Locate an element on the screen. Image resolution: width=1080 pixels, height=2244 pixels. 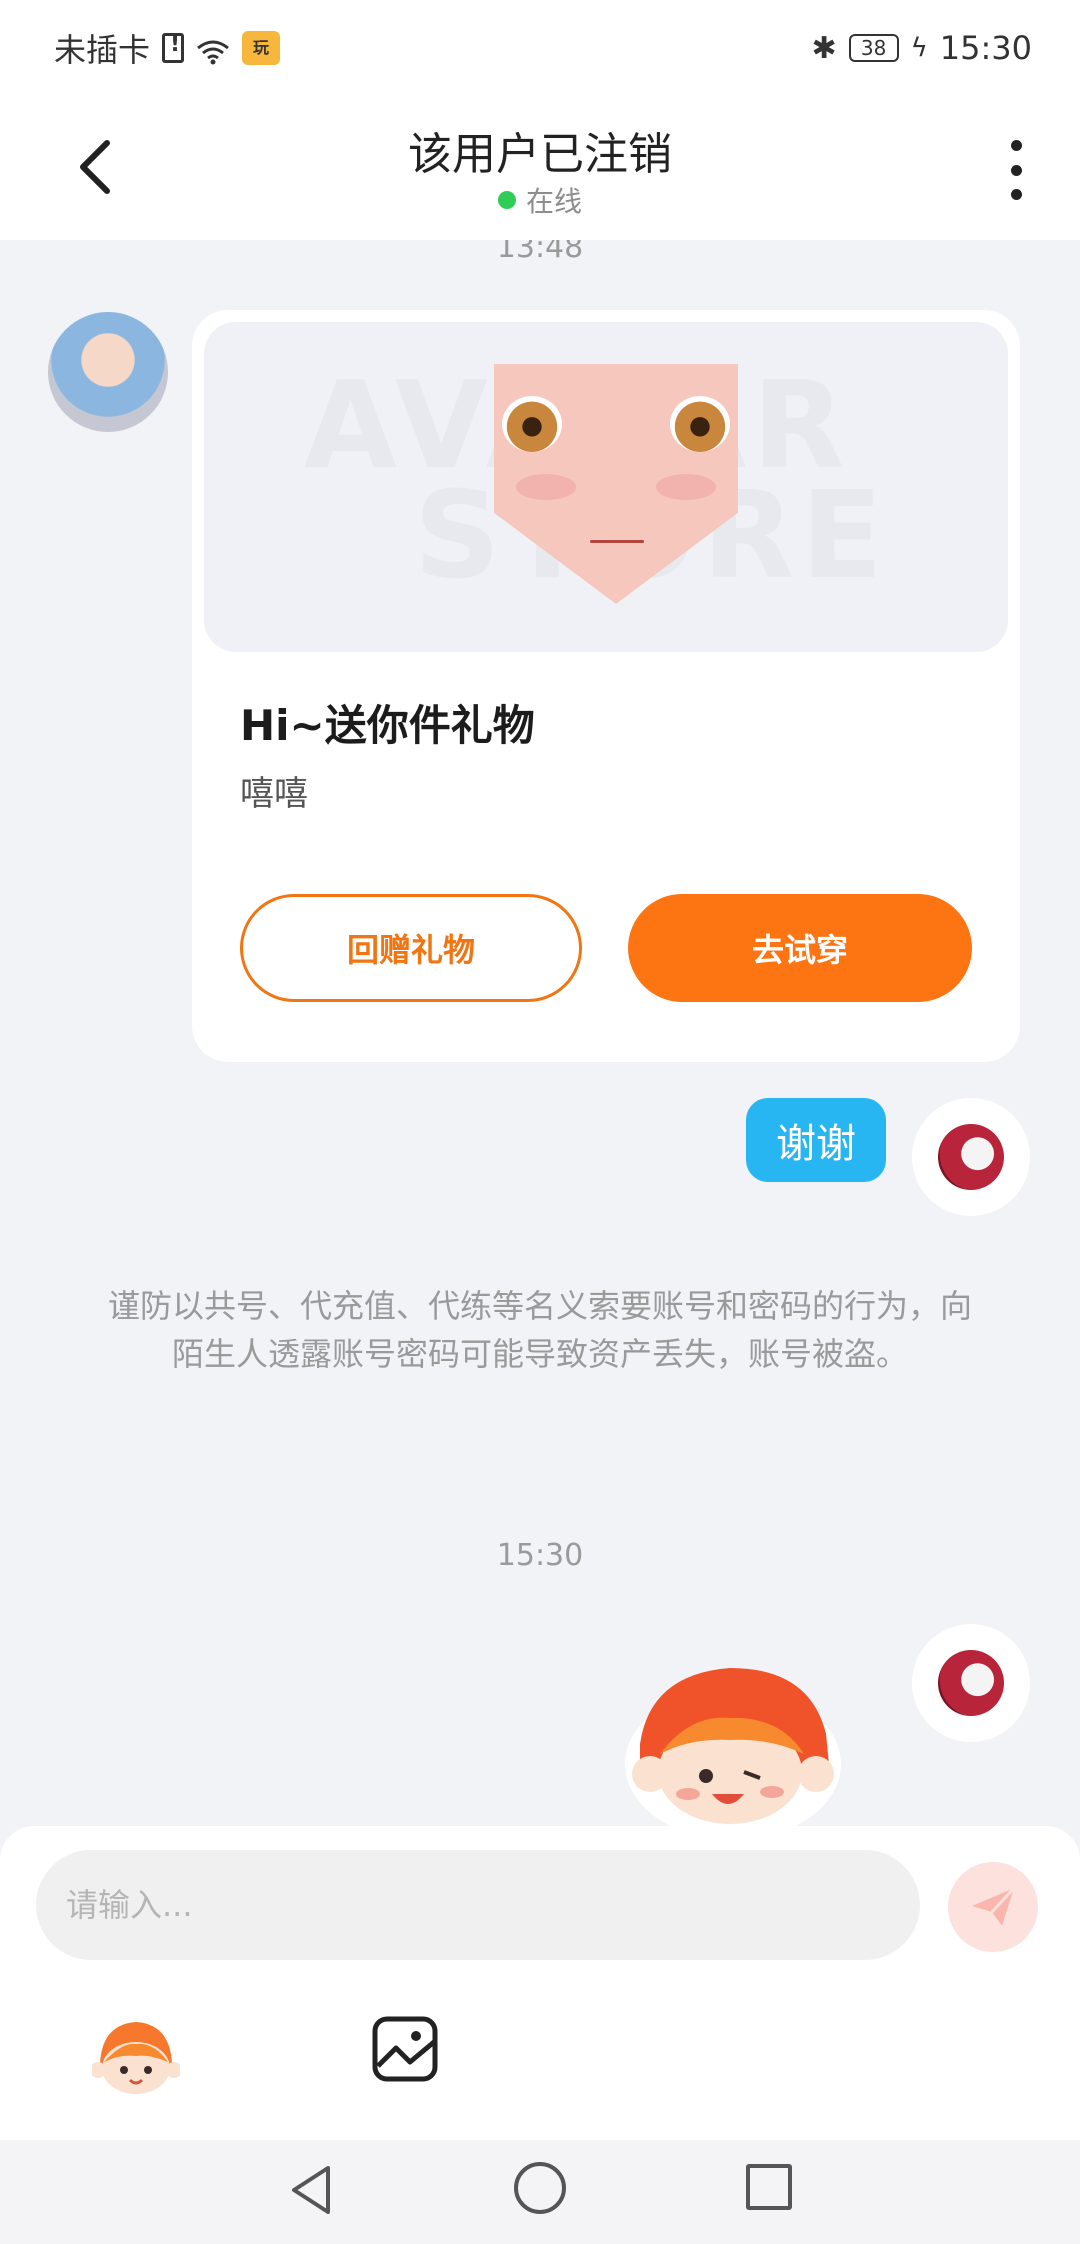
status-left: 未插卡 玩 is located at coordinates (167, 48).